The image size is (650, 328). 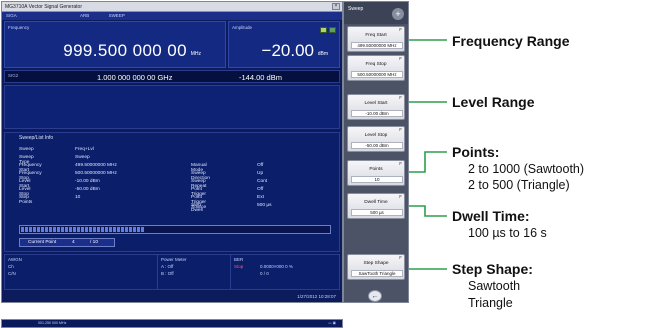 I want to click on annotation-shape-line: Triangle, so click(x=490, y=303).